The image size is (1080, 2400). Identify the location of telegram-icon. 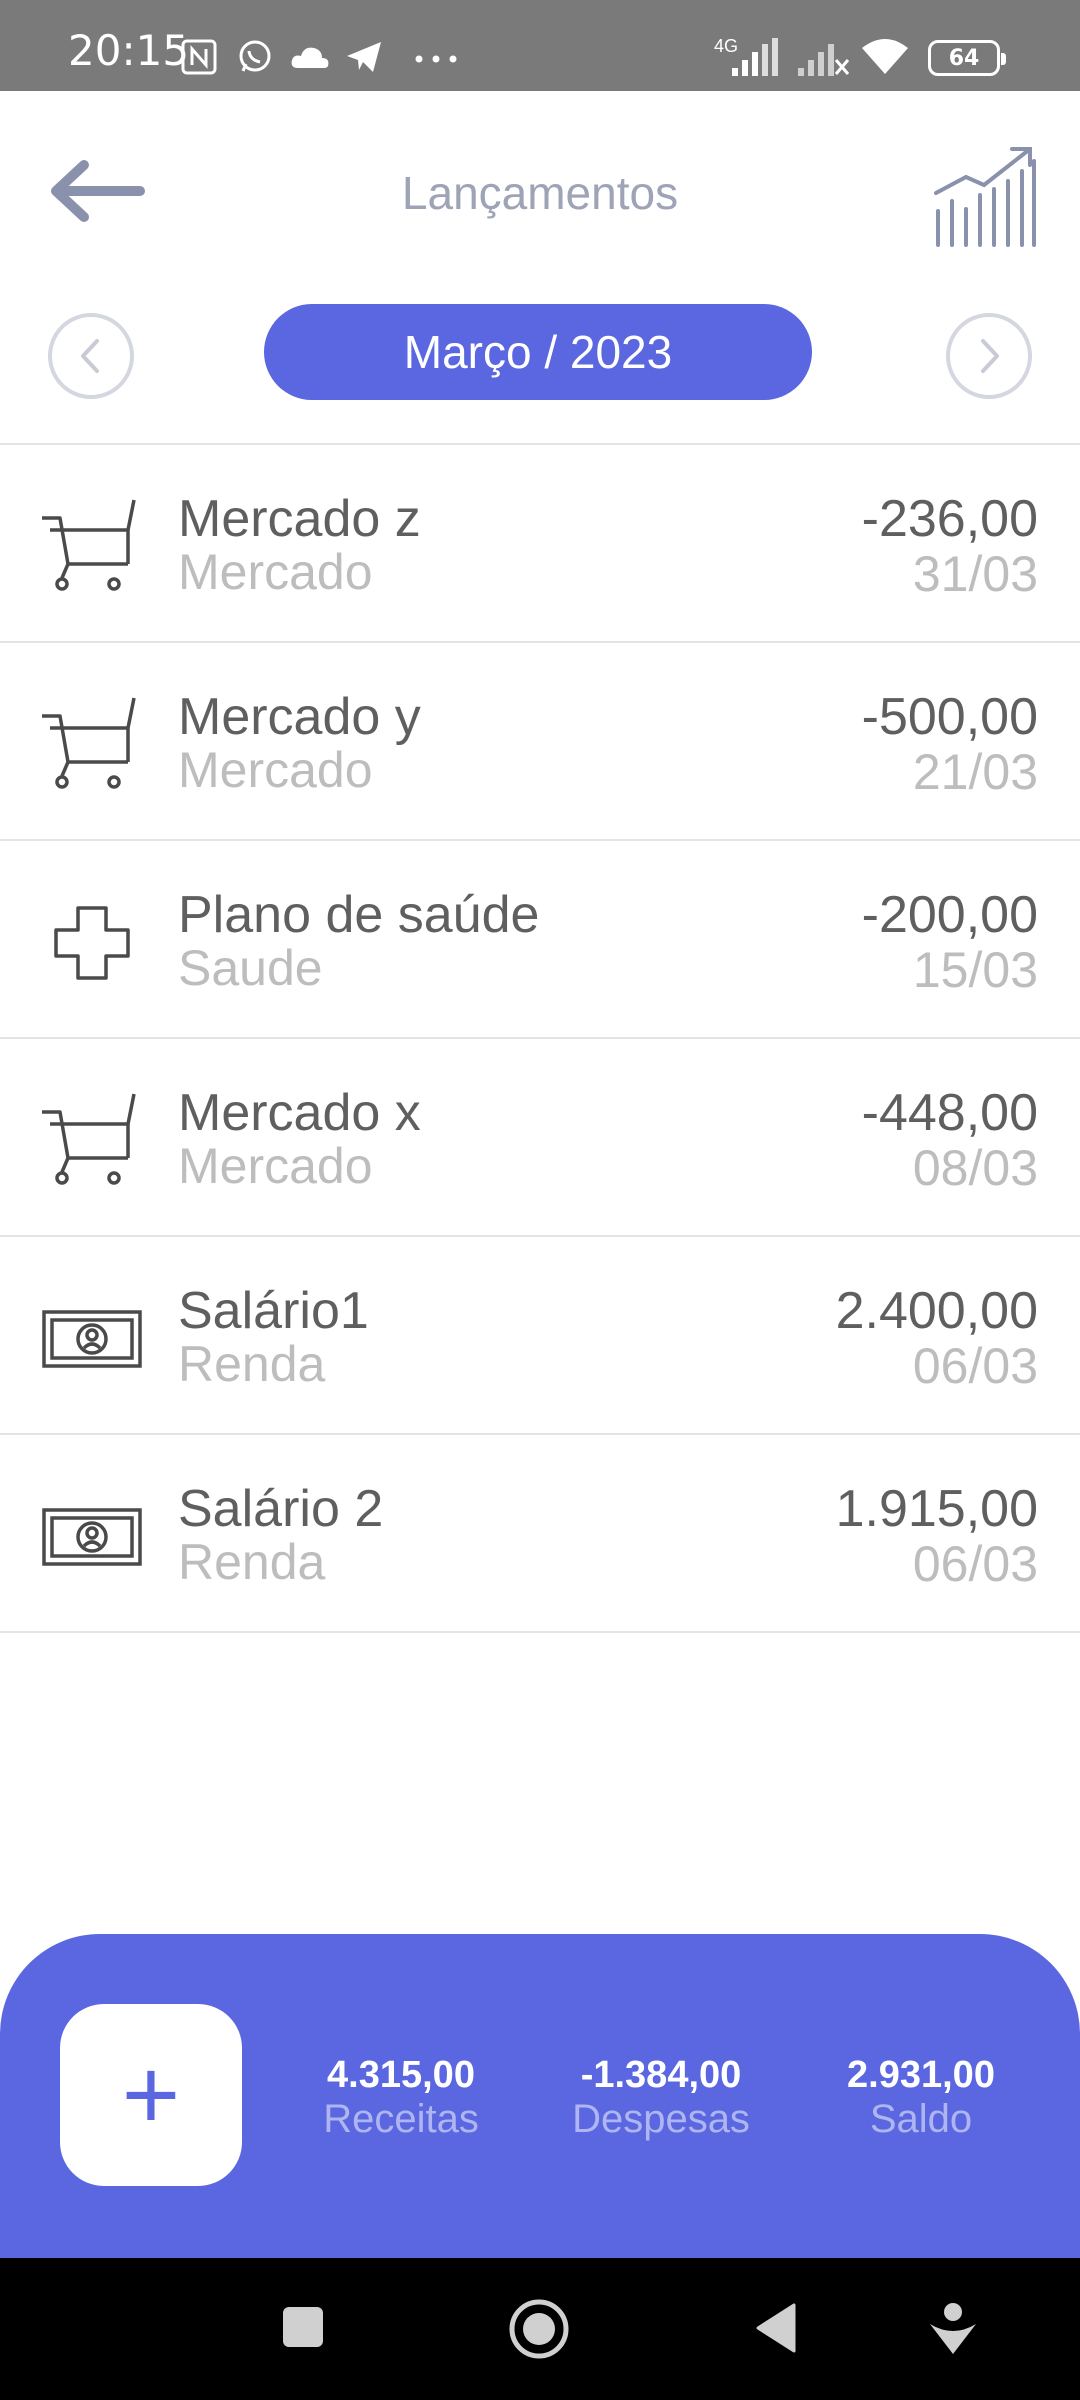
(364, 57).